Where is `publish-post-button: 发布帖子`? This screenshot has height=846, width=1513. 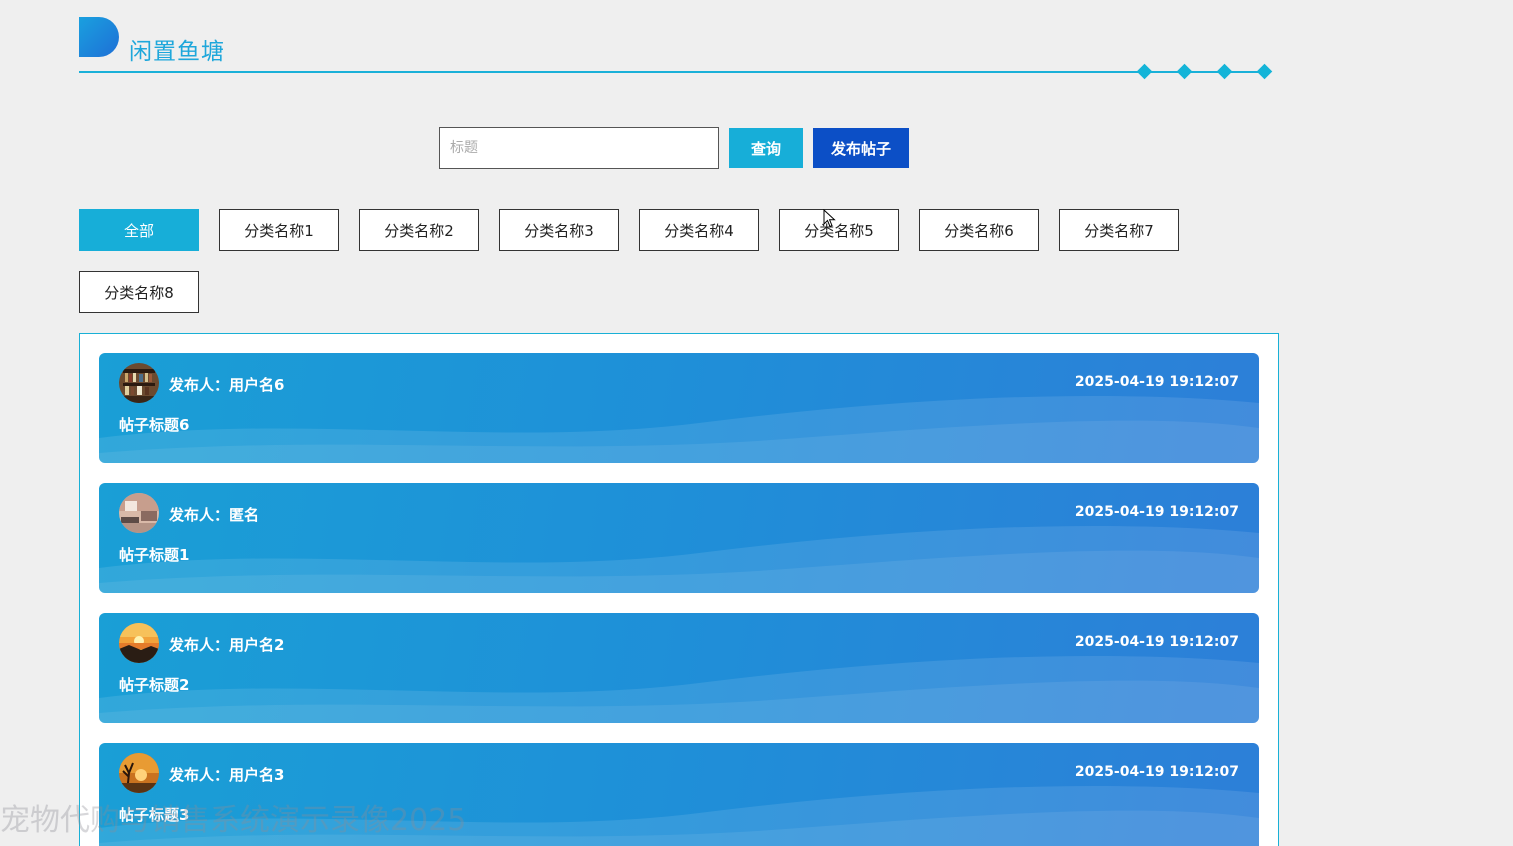
publish-post-button: 发布帖子 is located at coordinates (861, 148).